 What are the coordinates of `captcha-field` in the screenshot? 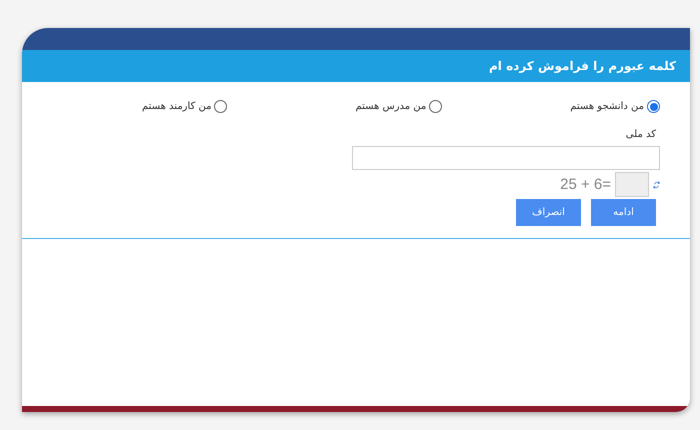 It's located at (632, 184).